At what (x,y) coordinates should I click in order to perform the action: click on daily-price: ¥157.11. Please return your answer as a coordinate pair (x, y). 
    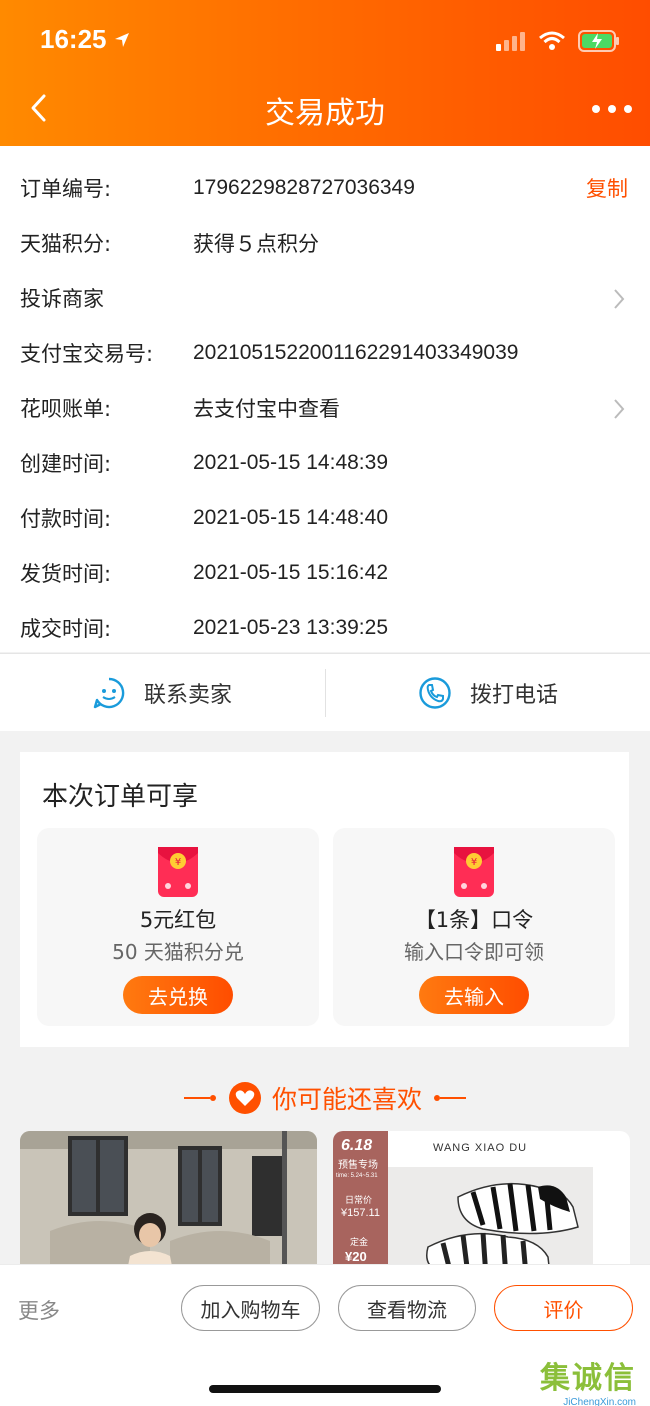
    Looking at the image, I should click on (360, 1213).